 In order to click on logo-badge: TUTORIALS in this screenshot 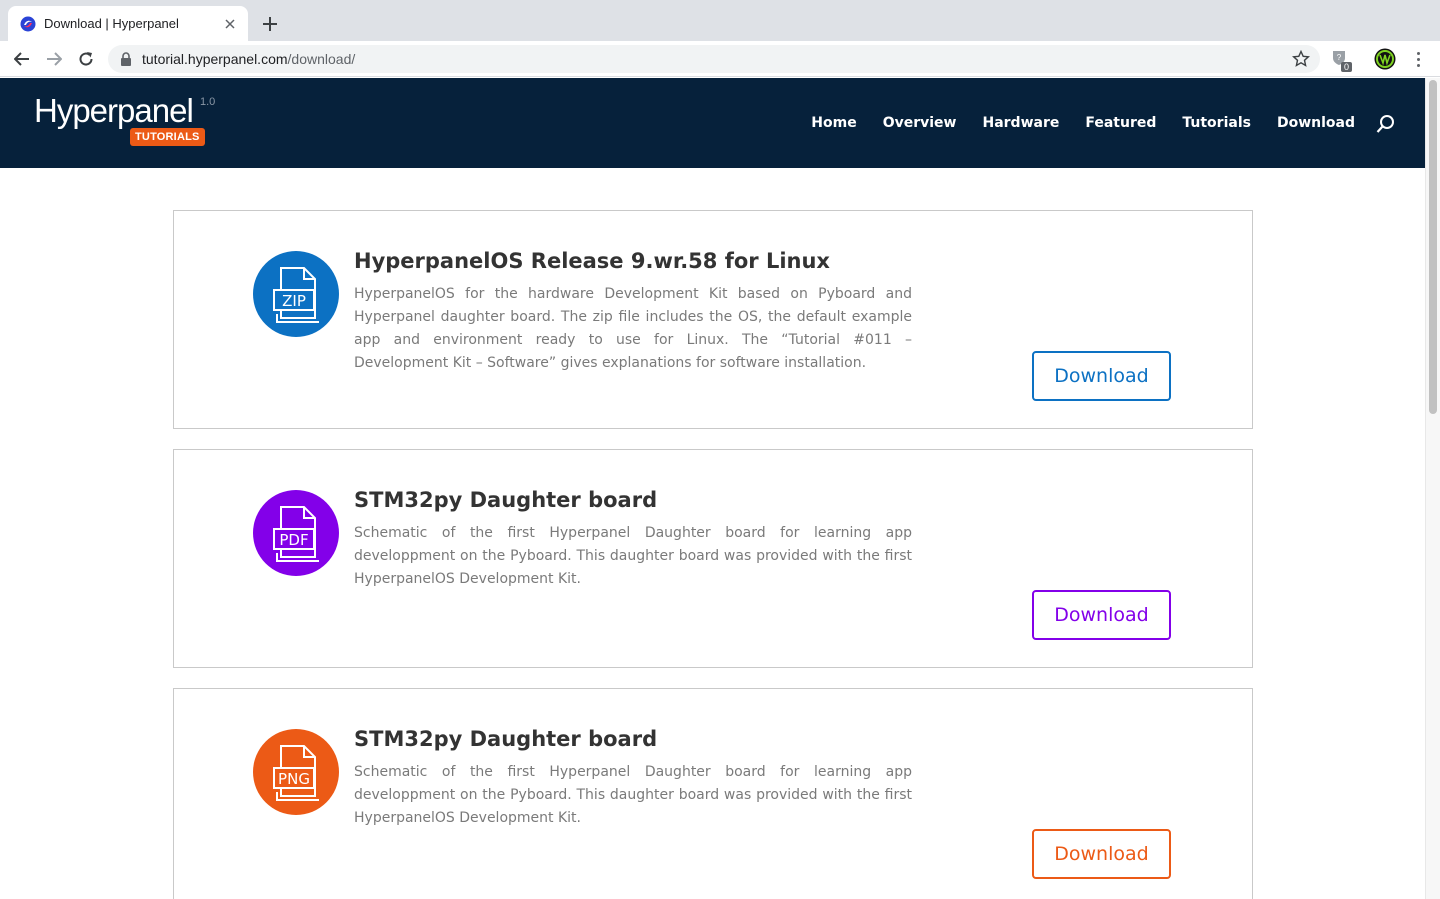, I will do `click(167, 137)`.